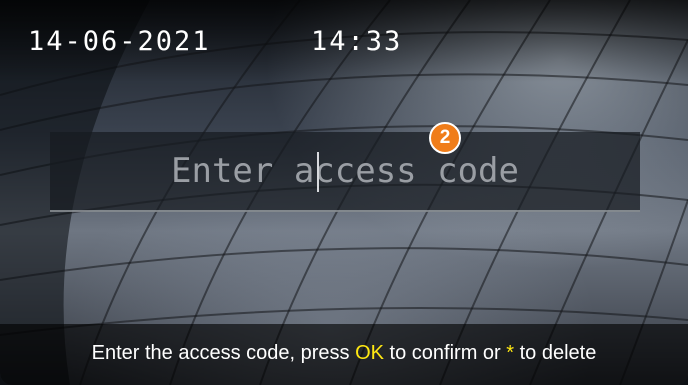 The image size is (688, 385). Describe the element at coordinates (445, 353) in the screenshot. I see `instruction-part-2: to confirm or` at that location.